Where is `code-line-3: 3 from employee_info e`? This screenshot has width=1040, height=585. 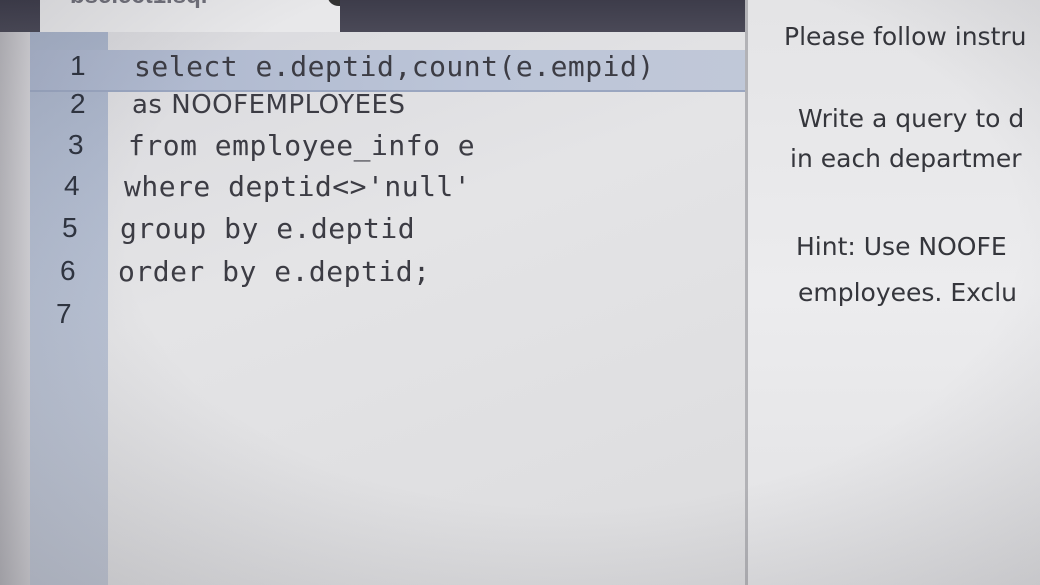 code-line-3: 3 from employee_info e is located at coordinates (402, 150).